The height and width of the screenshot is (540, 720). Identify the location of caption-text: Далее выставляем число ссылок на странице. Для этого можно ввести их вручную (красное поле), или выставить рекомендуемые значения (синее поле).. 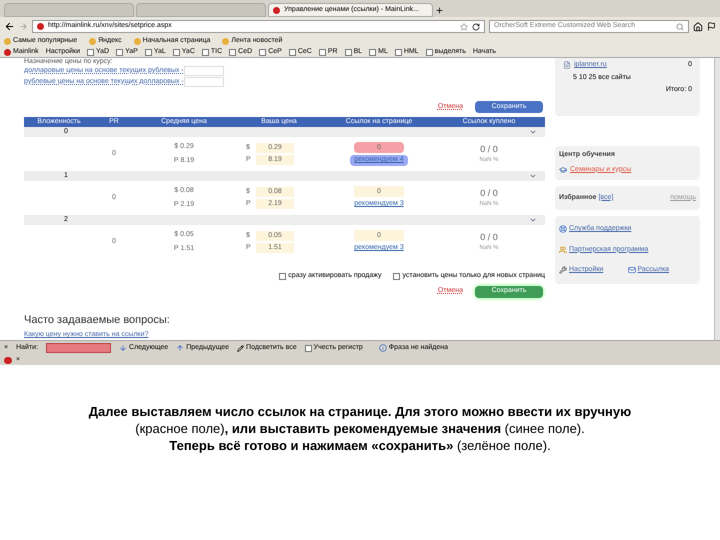
(360, 420).